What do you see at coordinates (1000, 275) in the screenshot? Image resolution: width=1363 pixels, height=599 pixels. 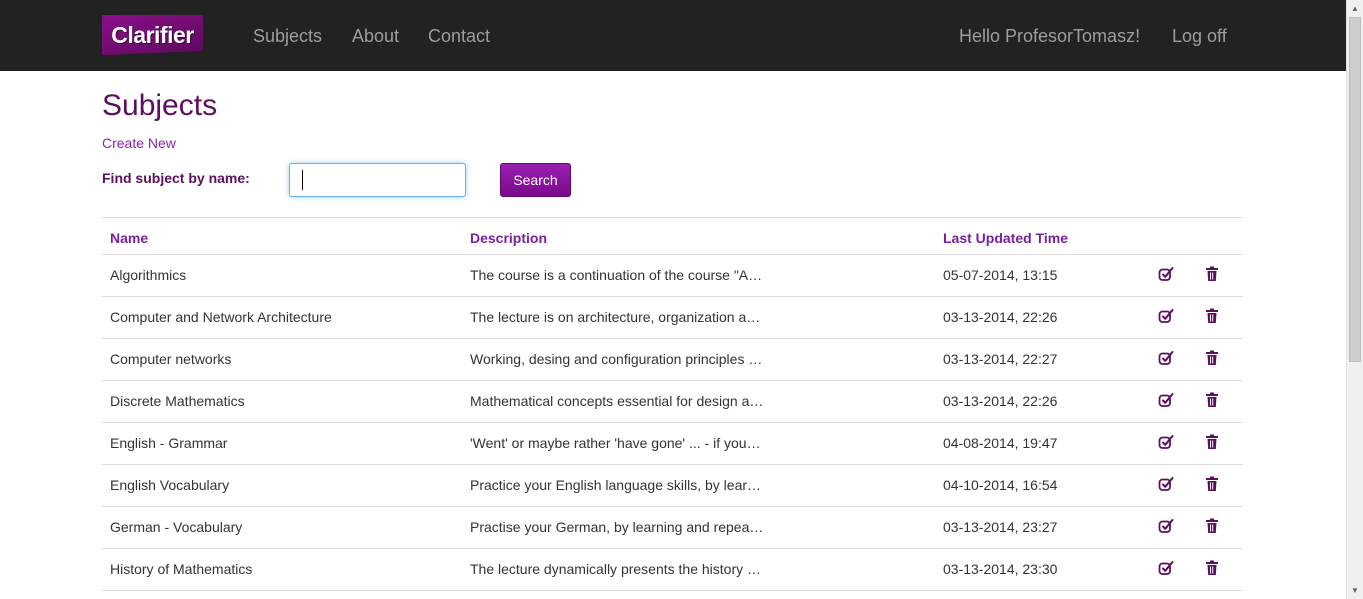 I see `subject-updated-cell: 05-07-2014, 13:15` at bounding box center [1000, 275].